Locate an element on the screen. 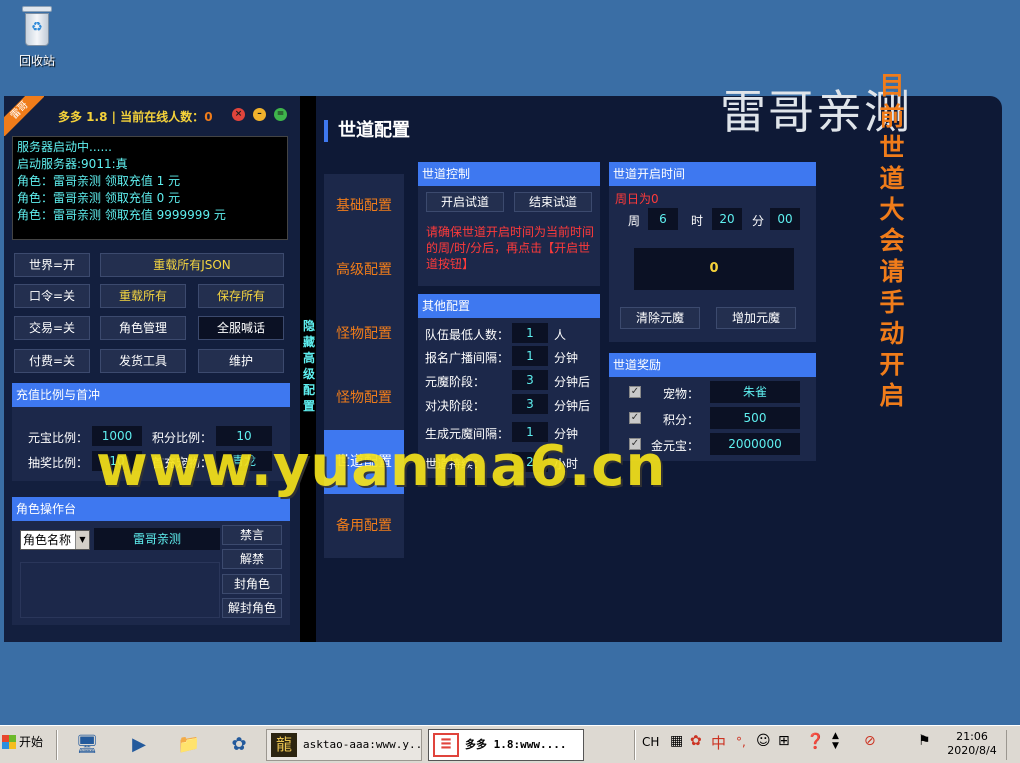 This screenshot has height=763, width=1020. nav-monster-config-2: 怪物配置 is located at coordinates (364, 398).